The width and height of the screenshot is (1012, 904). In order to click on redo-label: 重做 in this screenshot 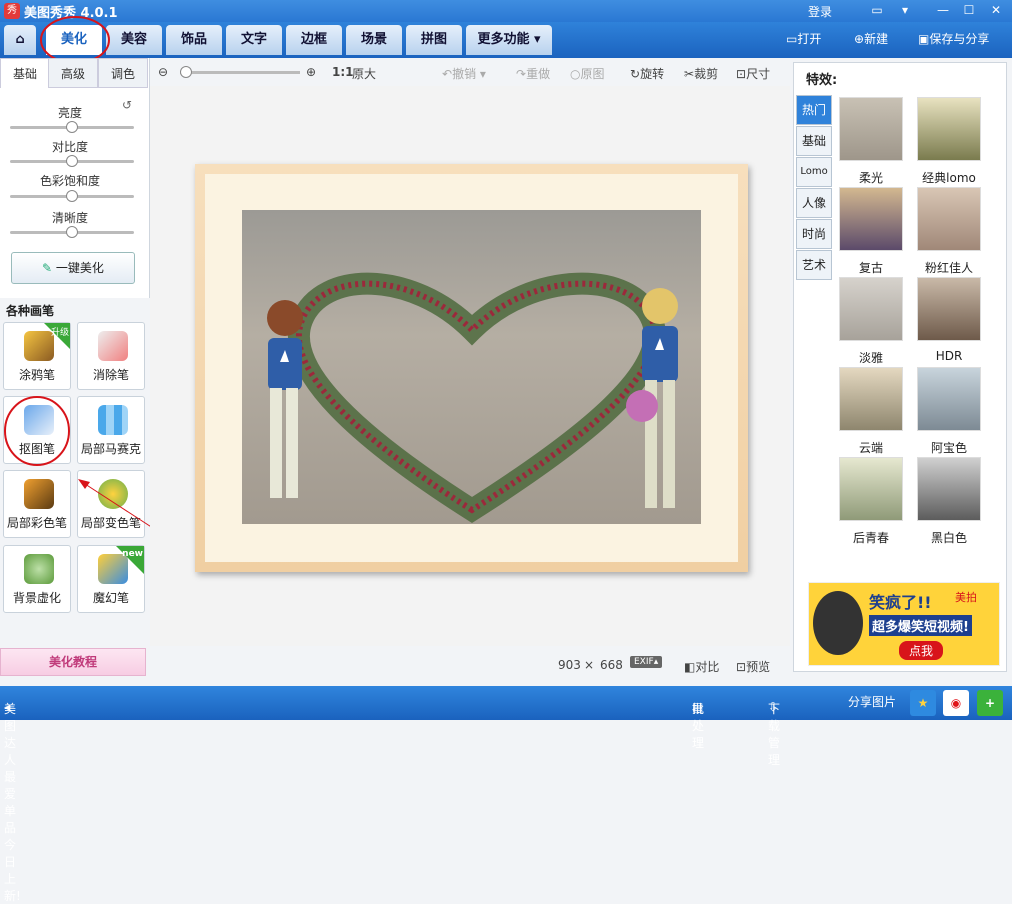, I will do `click(538, 74)`.